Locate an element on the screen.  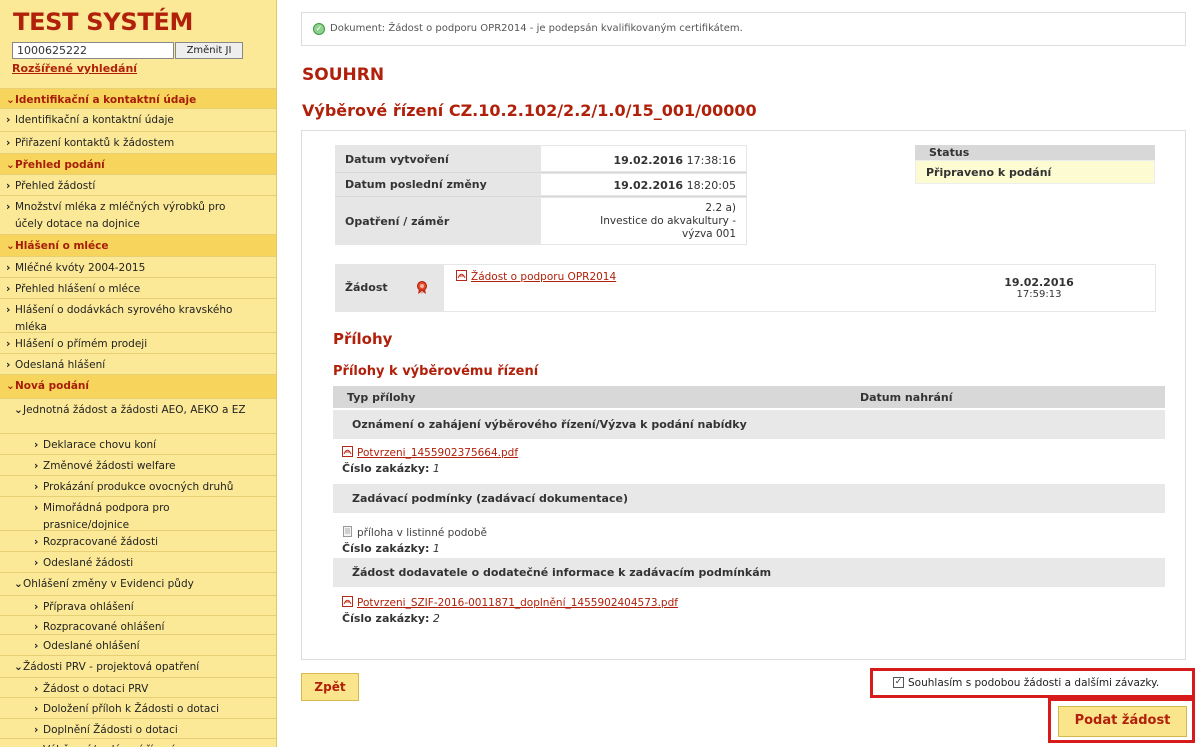
sidebar-item: › Rozpracované ohlášení is located at coordinates (138, 624).